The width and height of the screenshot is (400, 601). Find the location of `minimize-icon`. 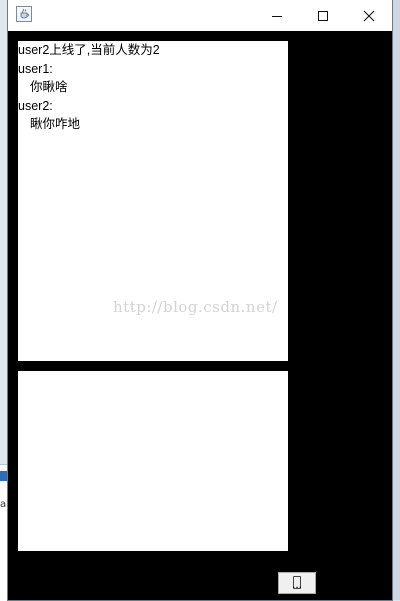

minimize-icon is located at coordinates (277, 16).